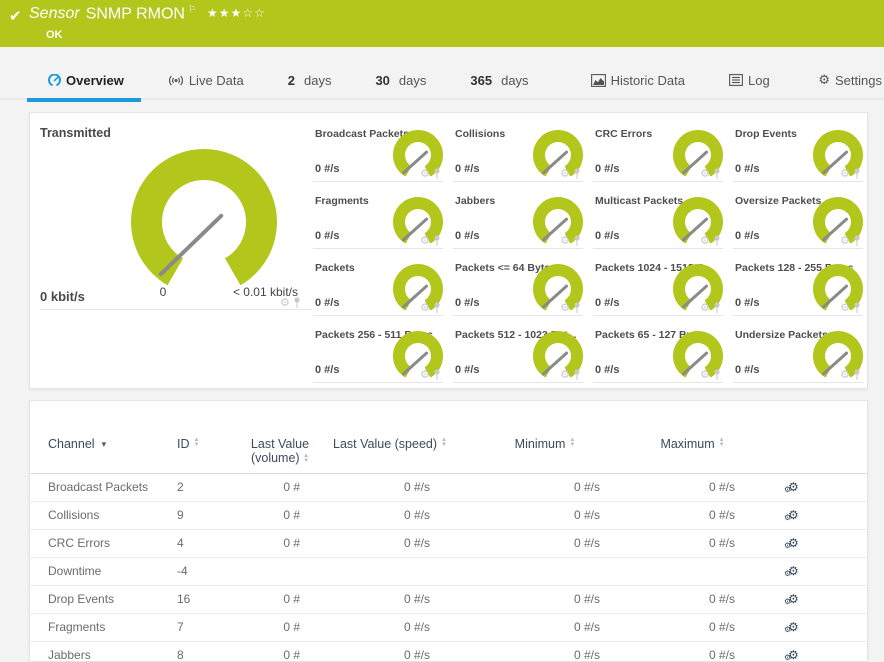  What do you see at coordinates (206, 80) in the screenshot?
I see `tab-live-data: Live Data` at bounding box center [206, 80].